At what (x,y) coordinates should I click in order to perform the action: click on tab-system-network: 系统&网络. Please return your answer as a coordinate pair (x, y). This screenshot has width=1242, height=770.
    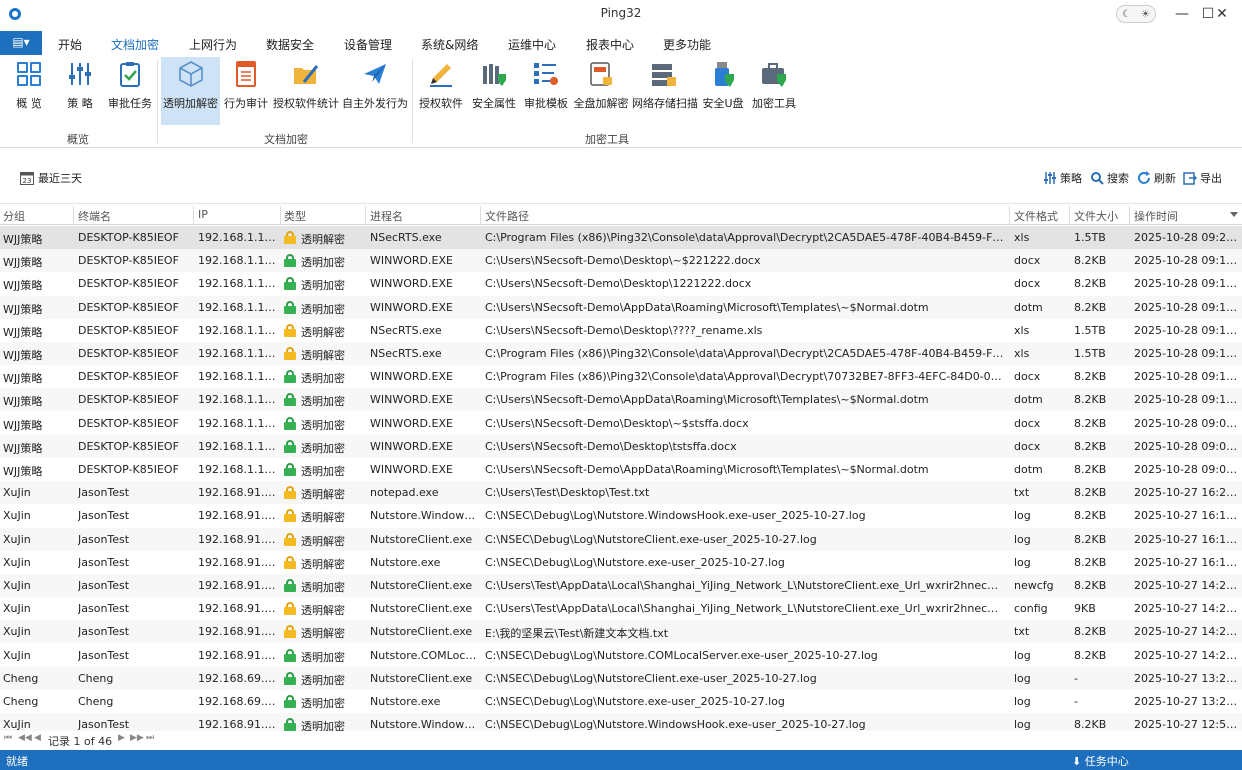
    Looking at the image, I should click on (449, 44).